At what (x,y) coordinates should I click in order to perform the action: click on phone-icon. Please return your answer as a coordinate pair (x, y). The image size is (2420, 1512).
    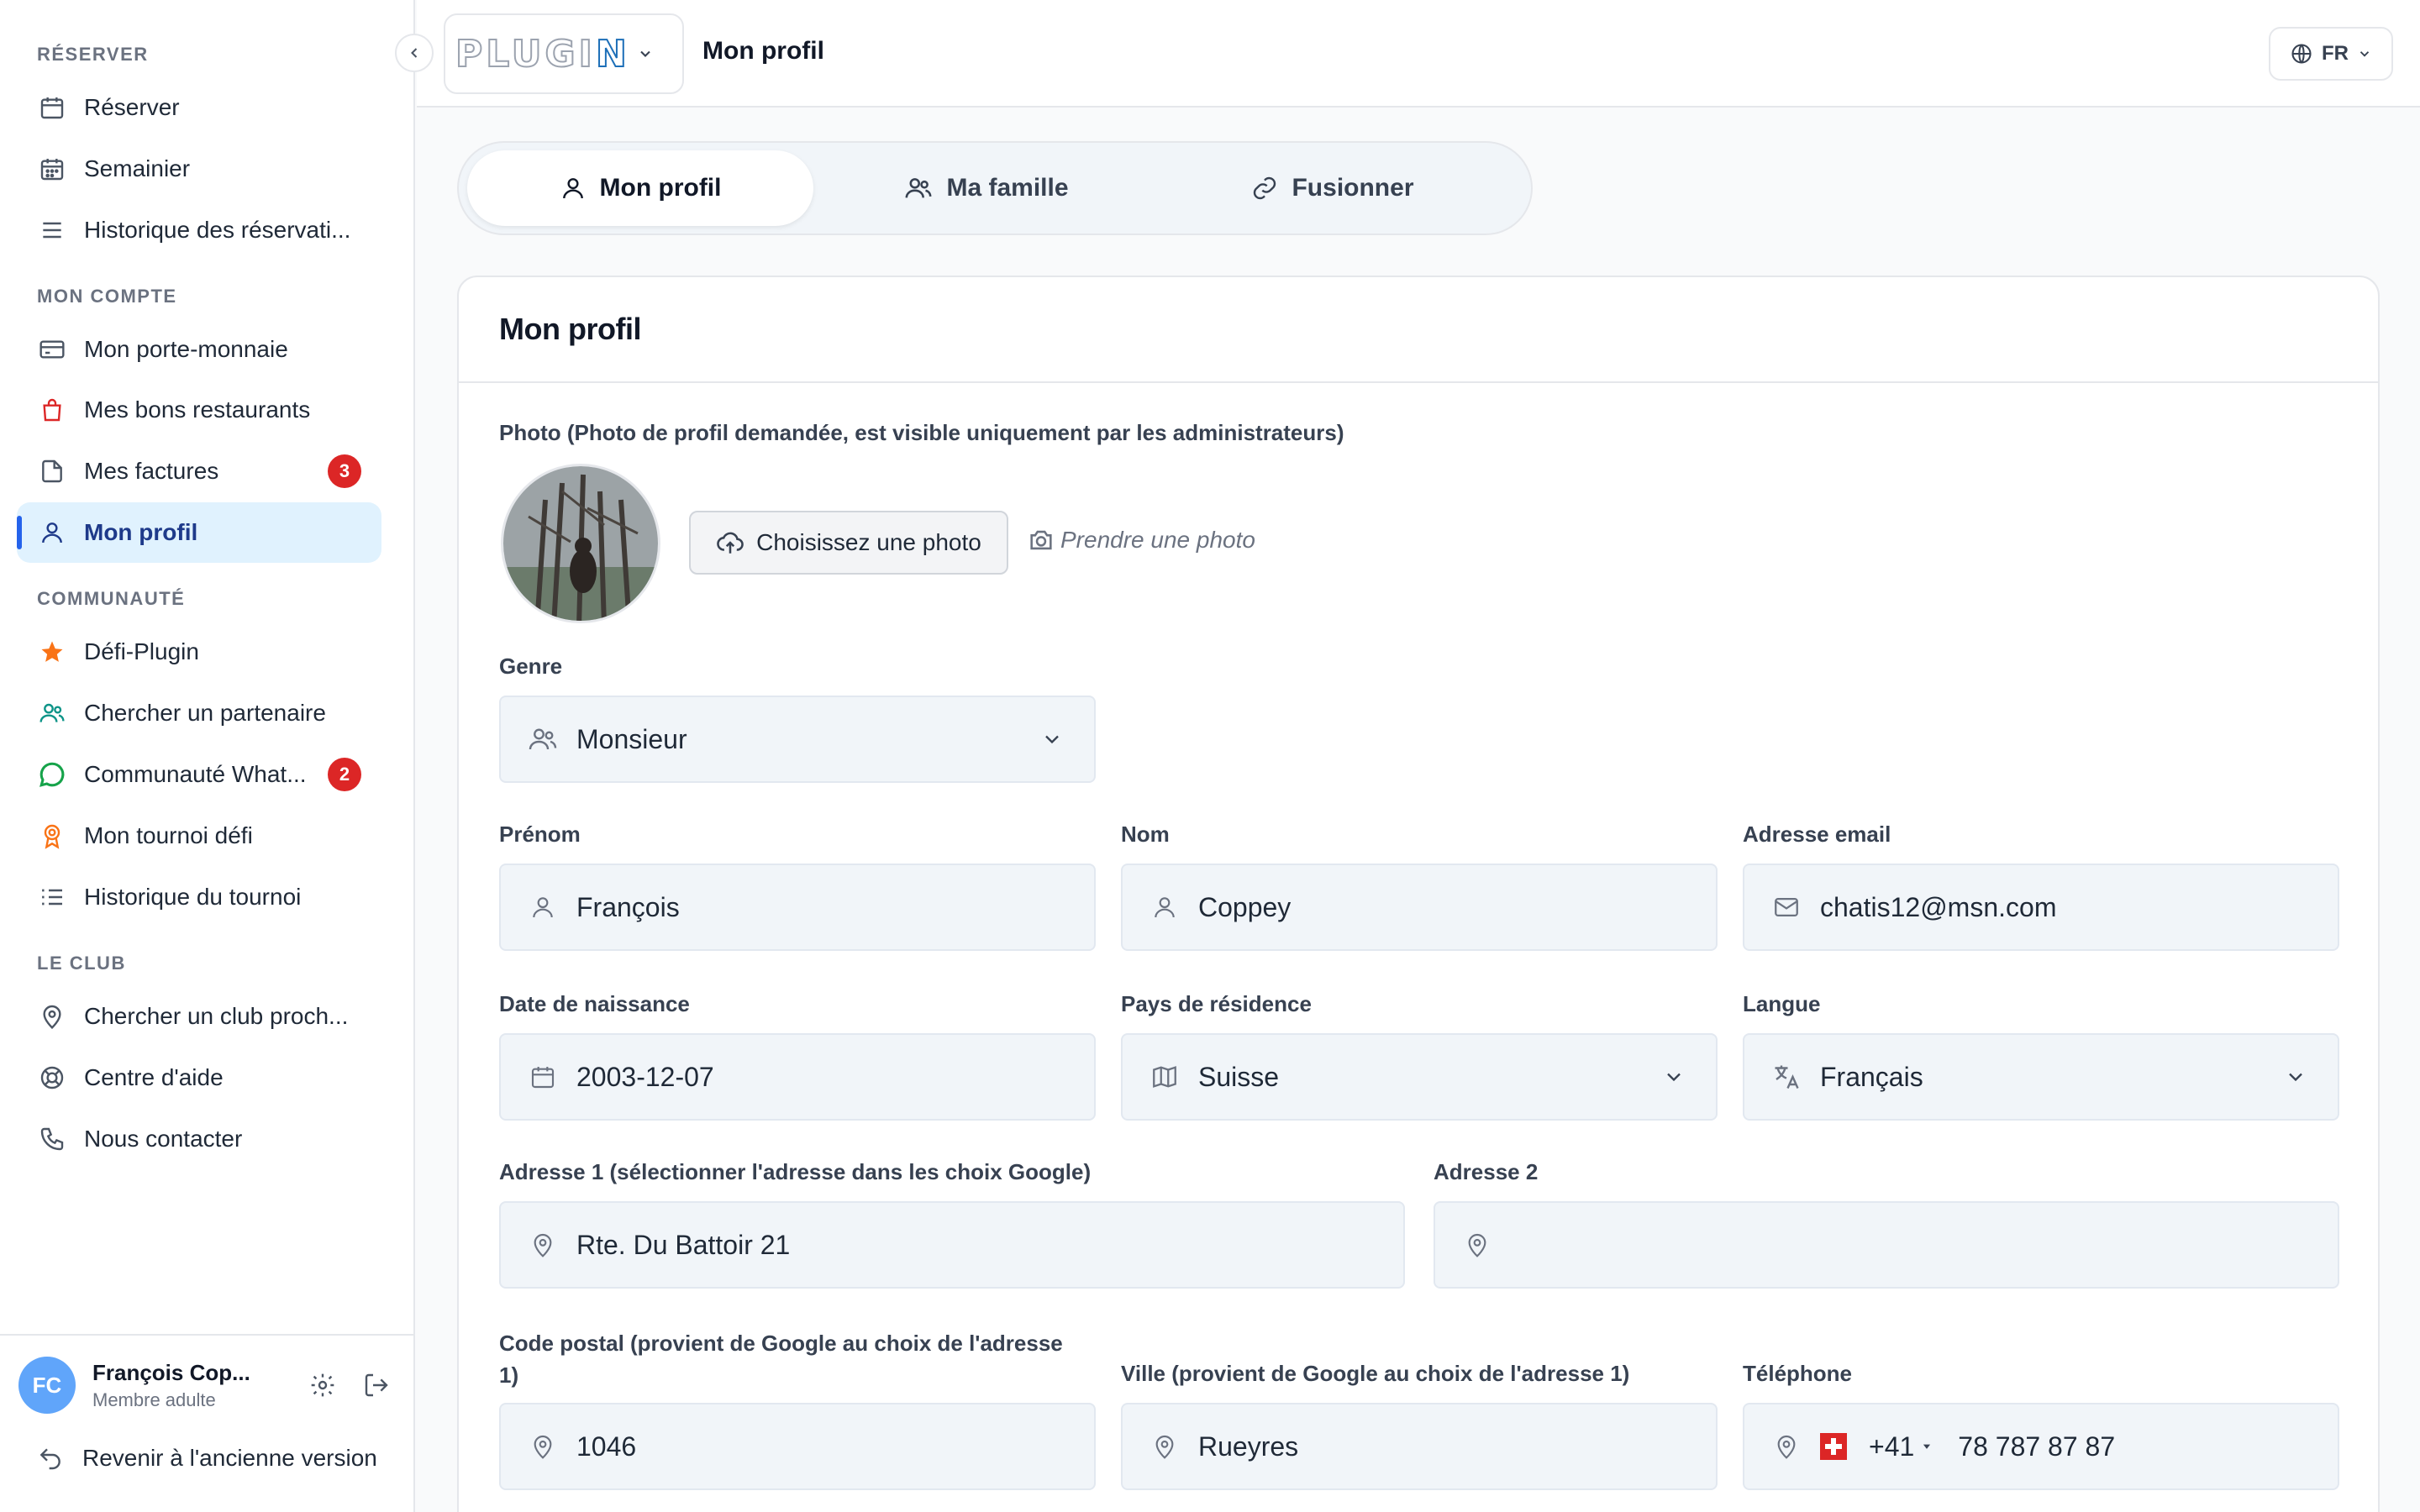
    Looking at the image, I should click on (52, 1139).